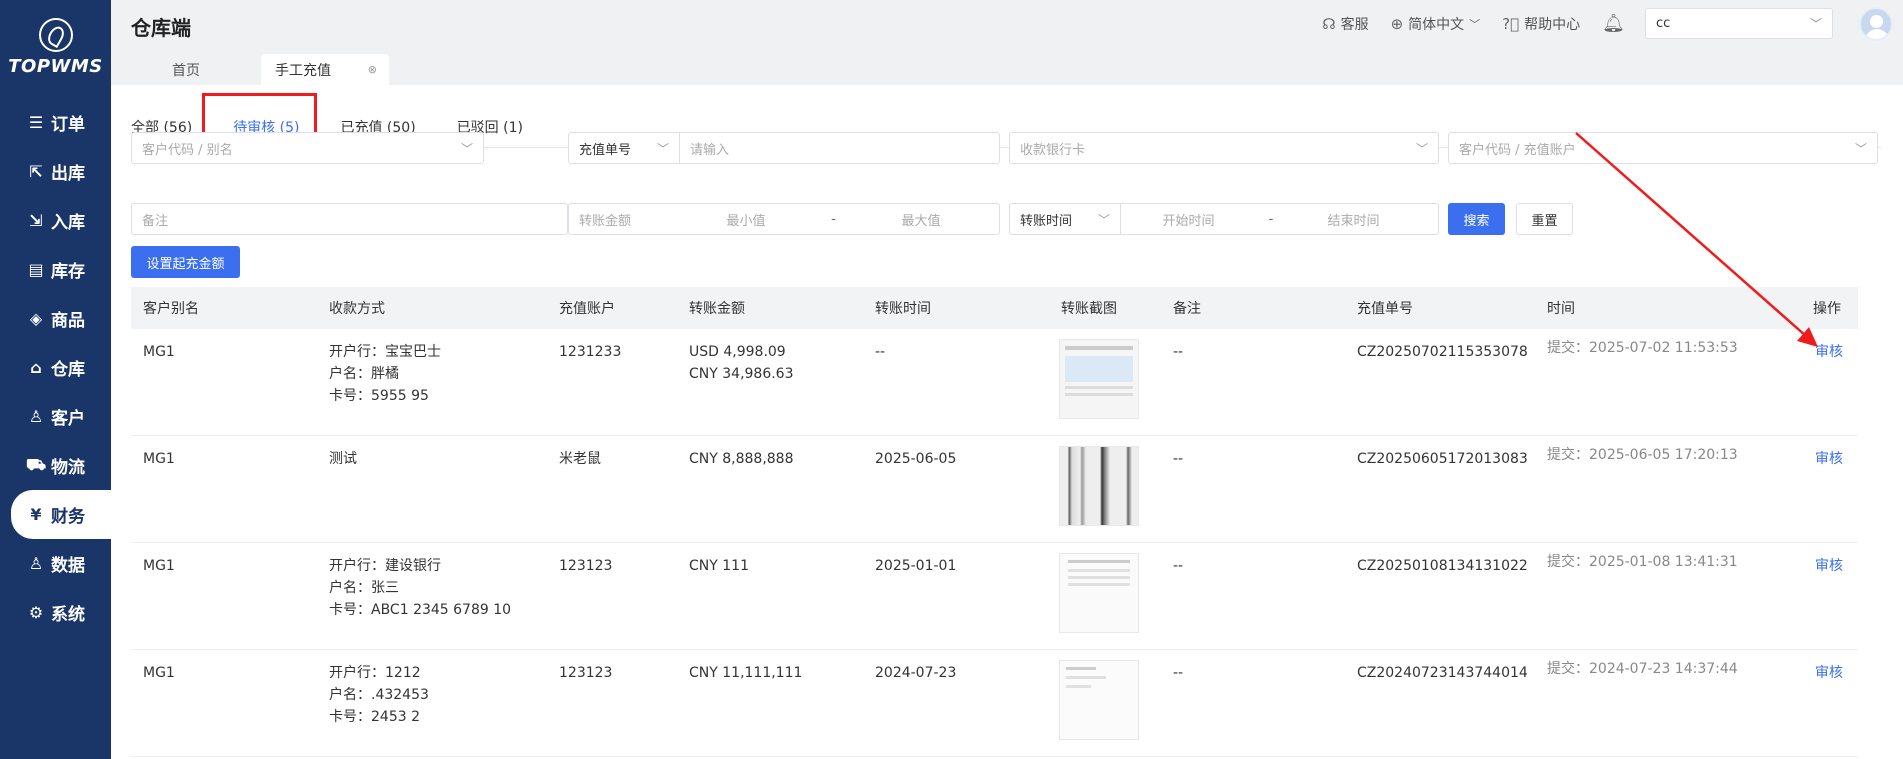 This screenshot has width=1903, height=759. Describe the element at coordinates (68, 321) in the screenshot. I see `sidebar-item-label: 商品` at that location.